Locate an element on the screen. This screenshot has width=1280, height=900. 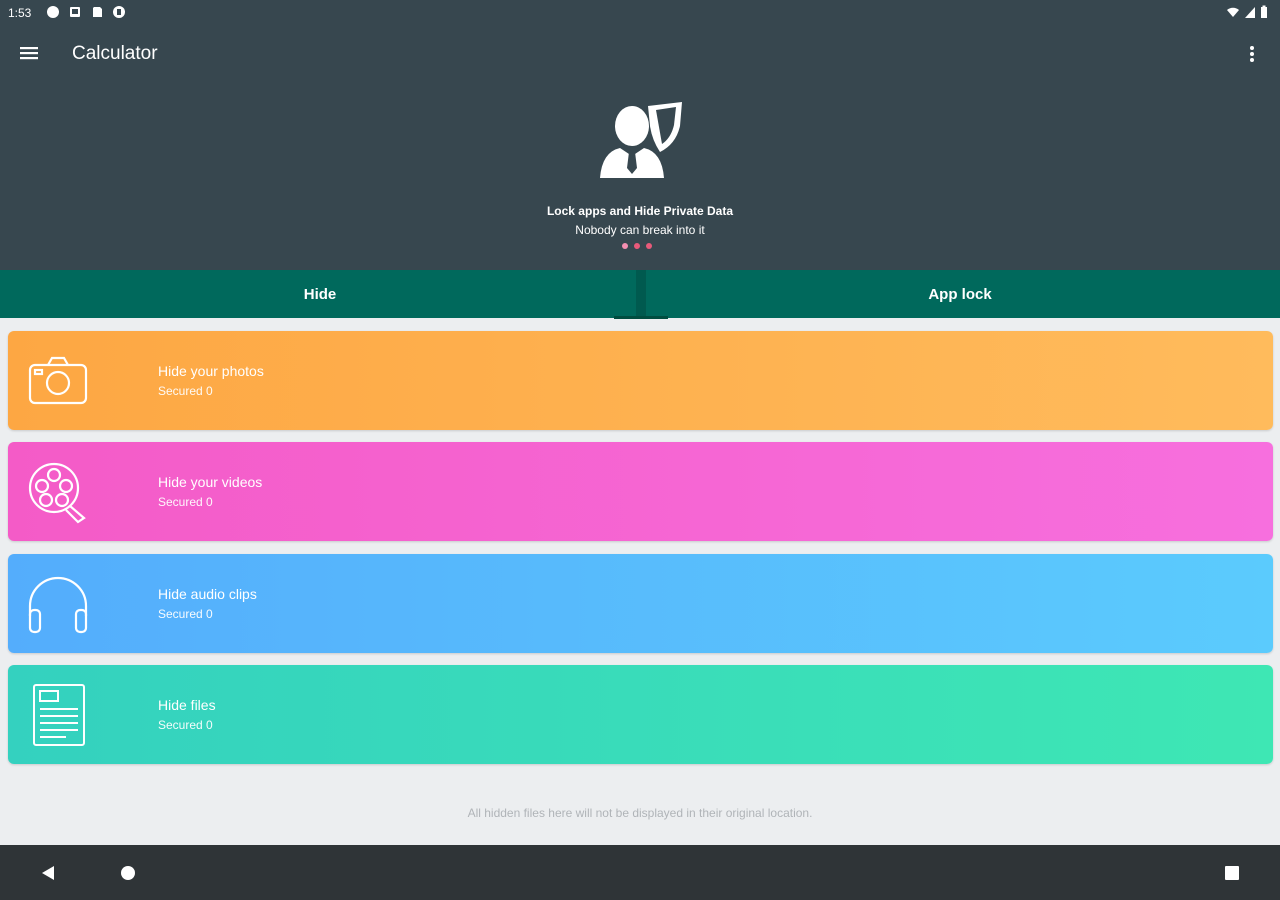
battery-icon is located at coordinates (1264, 13).